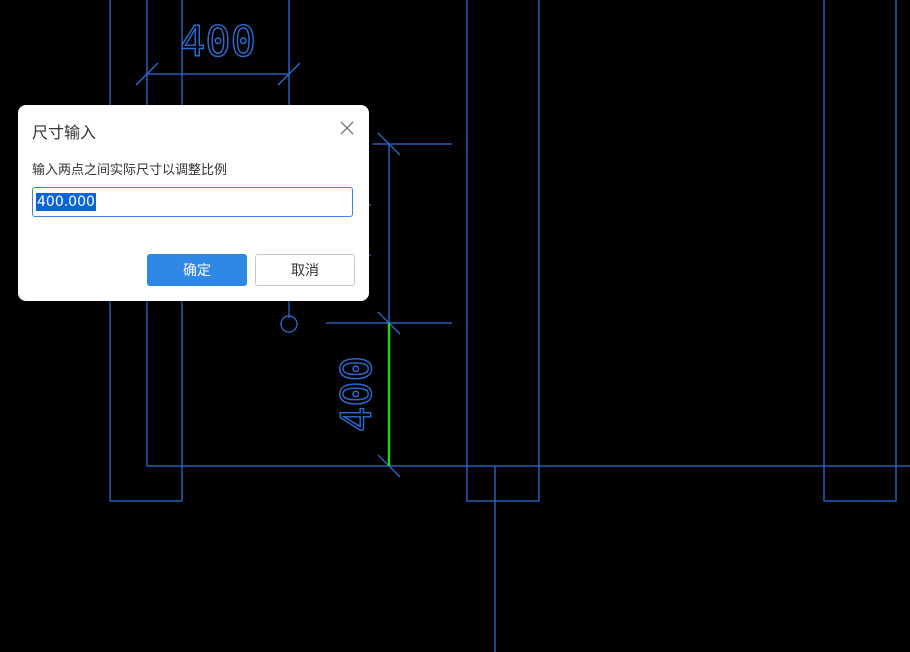 The height and width of the screenshot is (652, 910). Describe the element at coordinates (503, 251) in the screenshot. I see `middle-column-outline` at that location.